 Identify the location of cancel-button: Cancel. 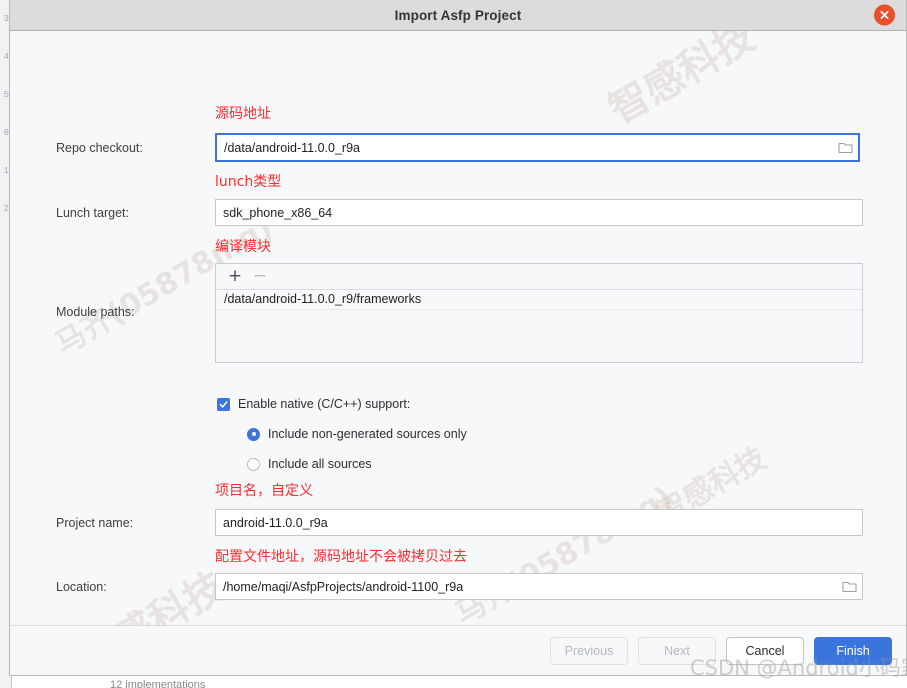
(765, 650).